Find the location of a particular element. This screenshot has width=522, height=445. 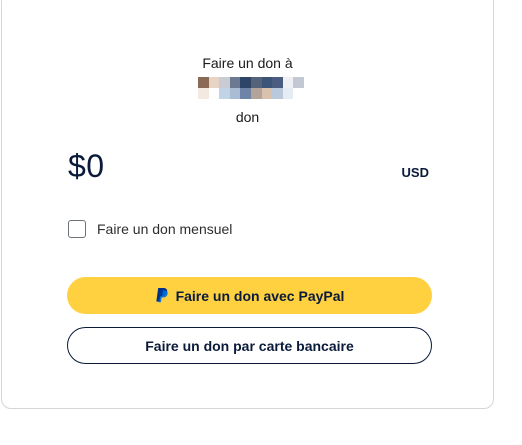

monthly-donation-option: Faire un don mensuel is located at coordinates (150, 229).